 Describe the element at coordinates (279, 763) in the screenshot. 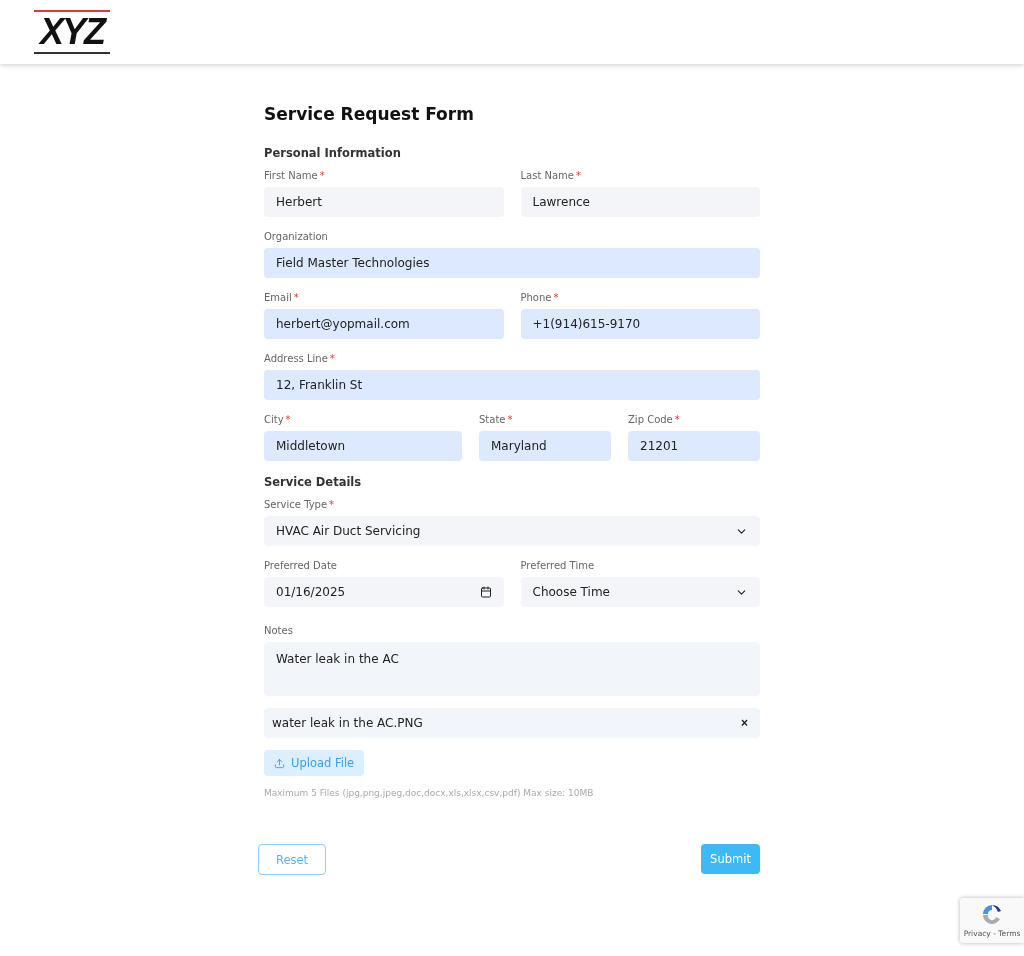

I see `upload-icon` at that location.